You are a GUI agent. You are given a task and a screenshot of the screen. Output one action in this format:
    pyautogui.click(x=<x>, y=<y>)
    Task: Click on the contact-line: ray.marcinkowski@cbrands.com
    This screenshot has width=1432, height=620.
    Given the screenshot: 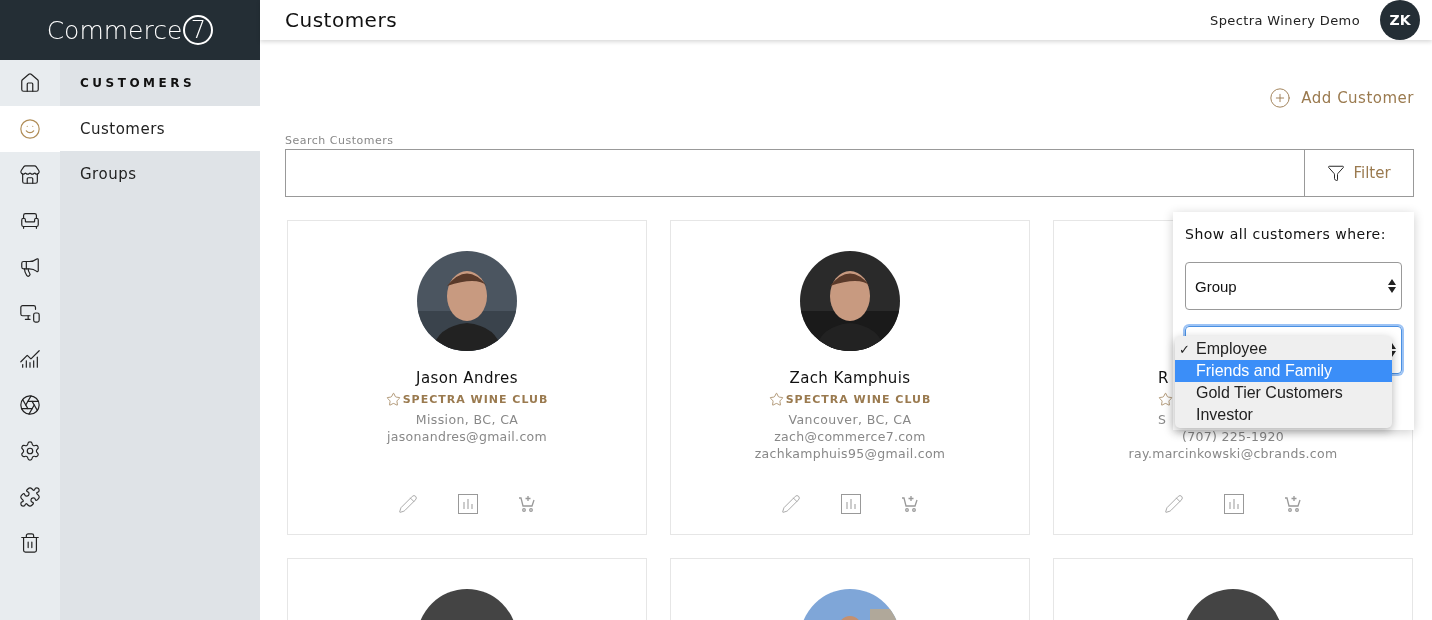 What is the action you would take?
    pyautogui.click(x=1233, y=454)
    